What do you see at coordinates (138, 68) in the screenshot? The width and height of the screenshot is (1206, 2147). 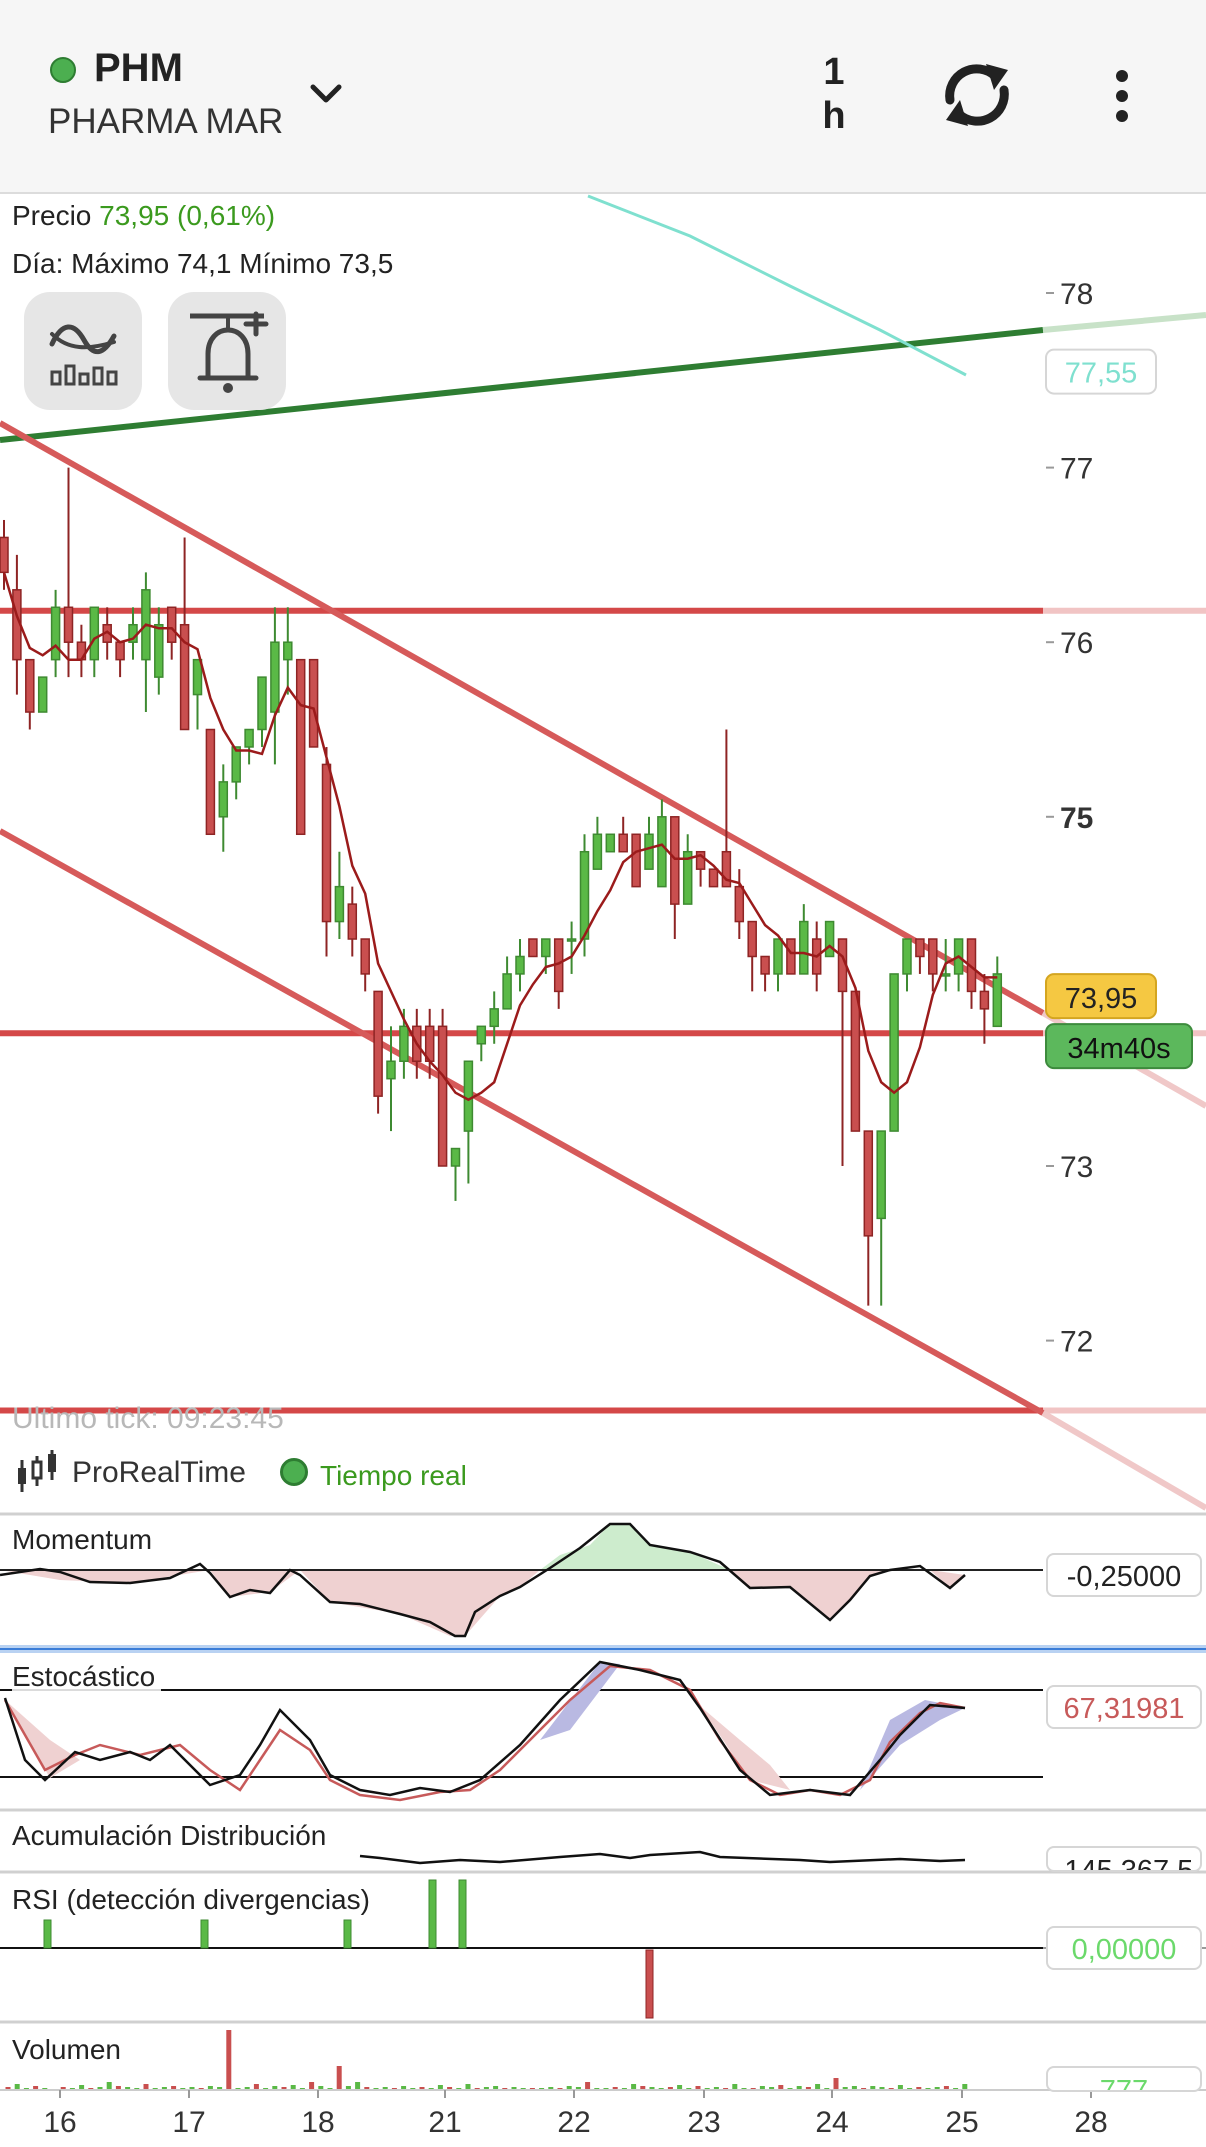 I see `ticker-symbol: PHM` at bounding box center [138, 68].